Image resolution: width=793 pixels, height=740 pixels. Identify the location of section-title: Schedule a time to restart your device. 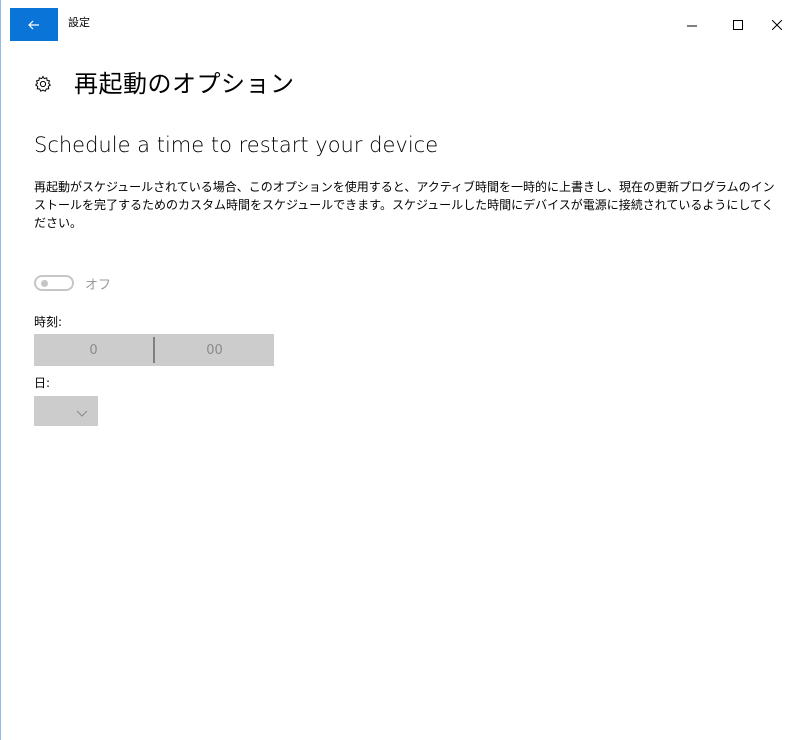
(236, 145).